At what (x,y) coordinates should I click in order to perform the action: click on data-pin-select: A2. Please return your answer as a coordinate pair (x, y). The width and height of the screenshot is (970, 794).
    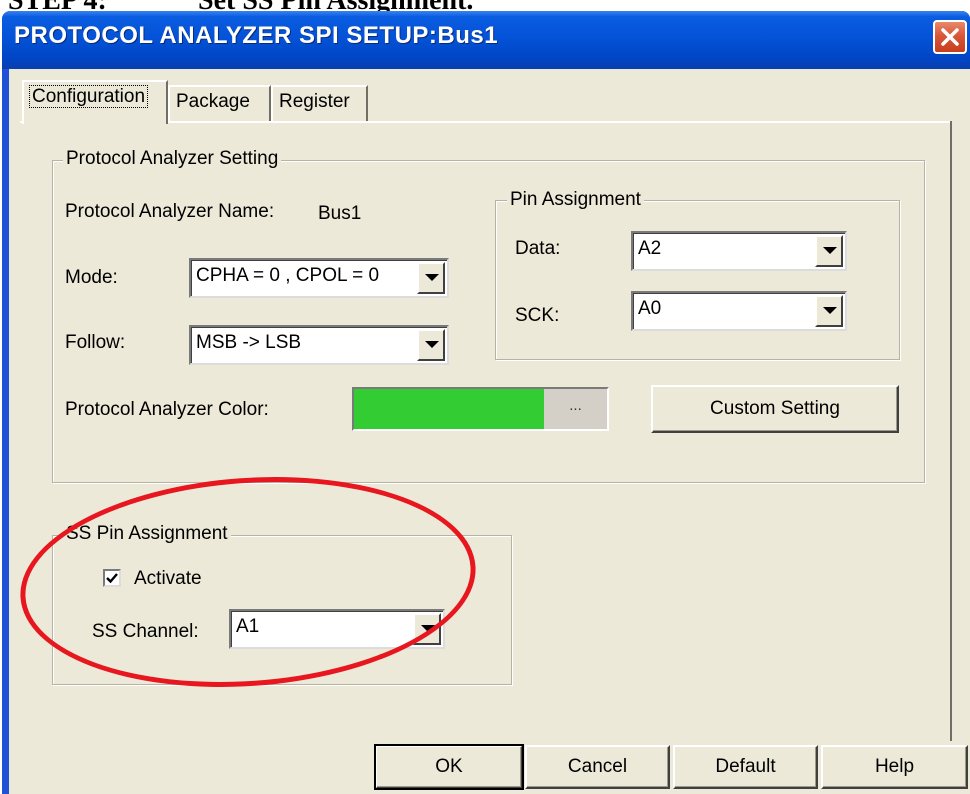
    Looking at the image, I should click on (739, 251).